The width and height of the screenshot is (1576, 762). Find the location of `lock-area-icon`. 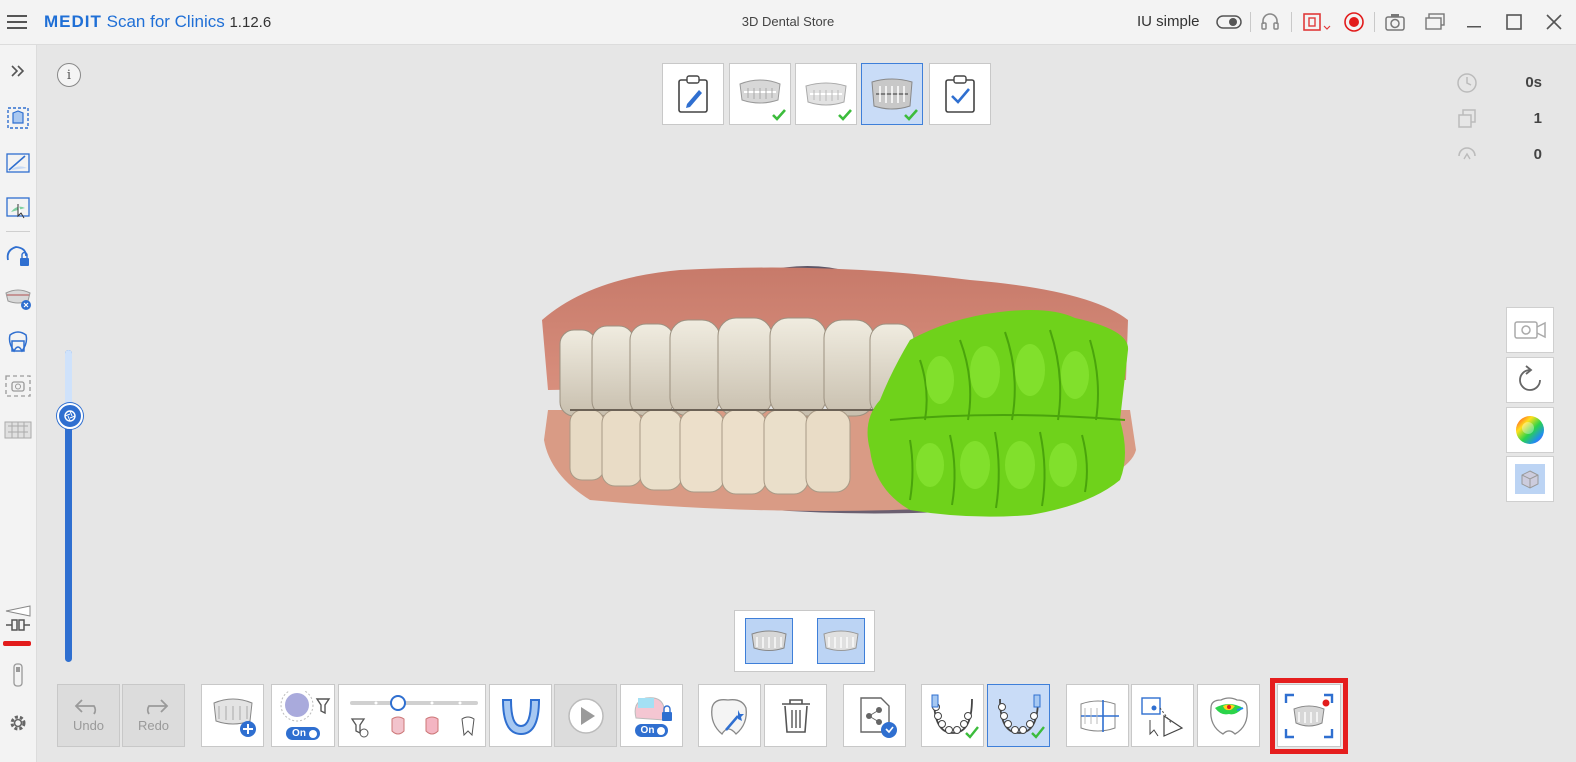

lock-area-icon is located at coordinates (18, 256).